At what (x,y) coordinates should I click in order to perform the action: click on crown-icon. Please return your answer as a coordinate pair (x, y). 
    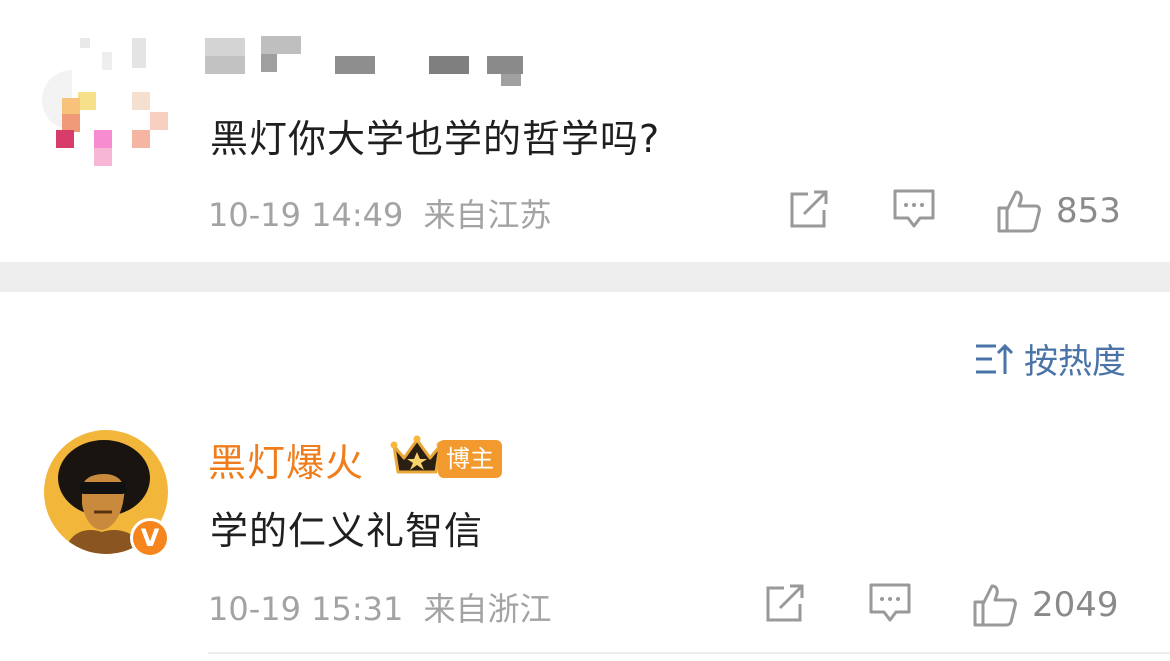
    Looking at the image, I should click on (417, 454).